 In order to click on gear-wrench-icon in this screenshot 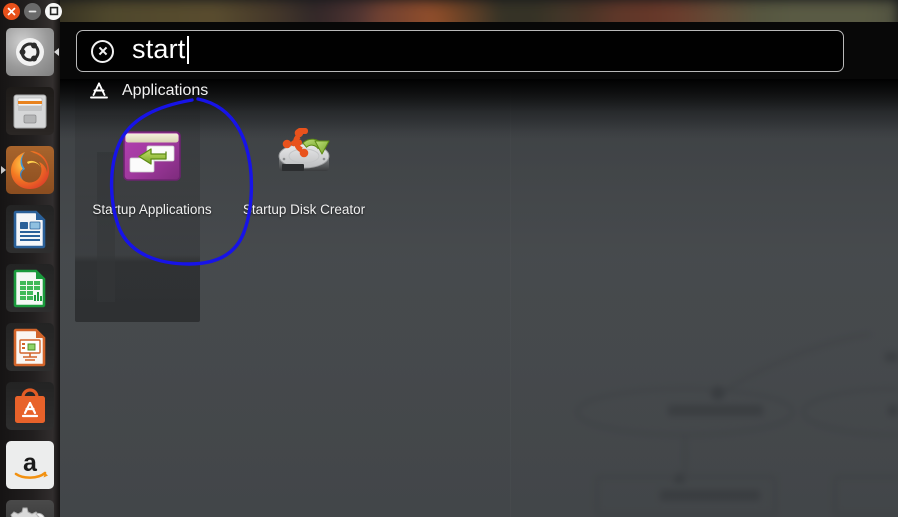, I will do `click(30, 508)`.